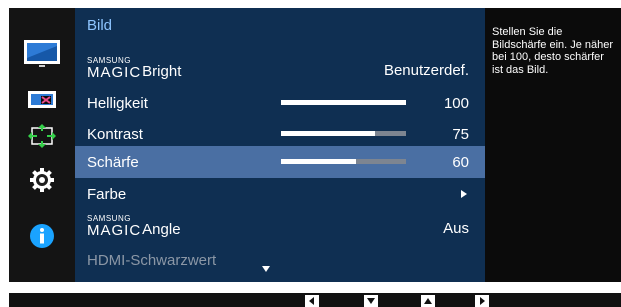 This screenshot has height=307, width=621. Describe the element at coordinates (42, 136) in the screenshot. I see `size-position-icon` at that location.